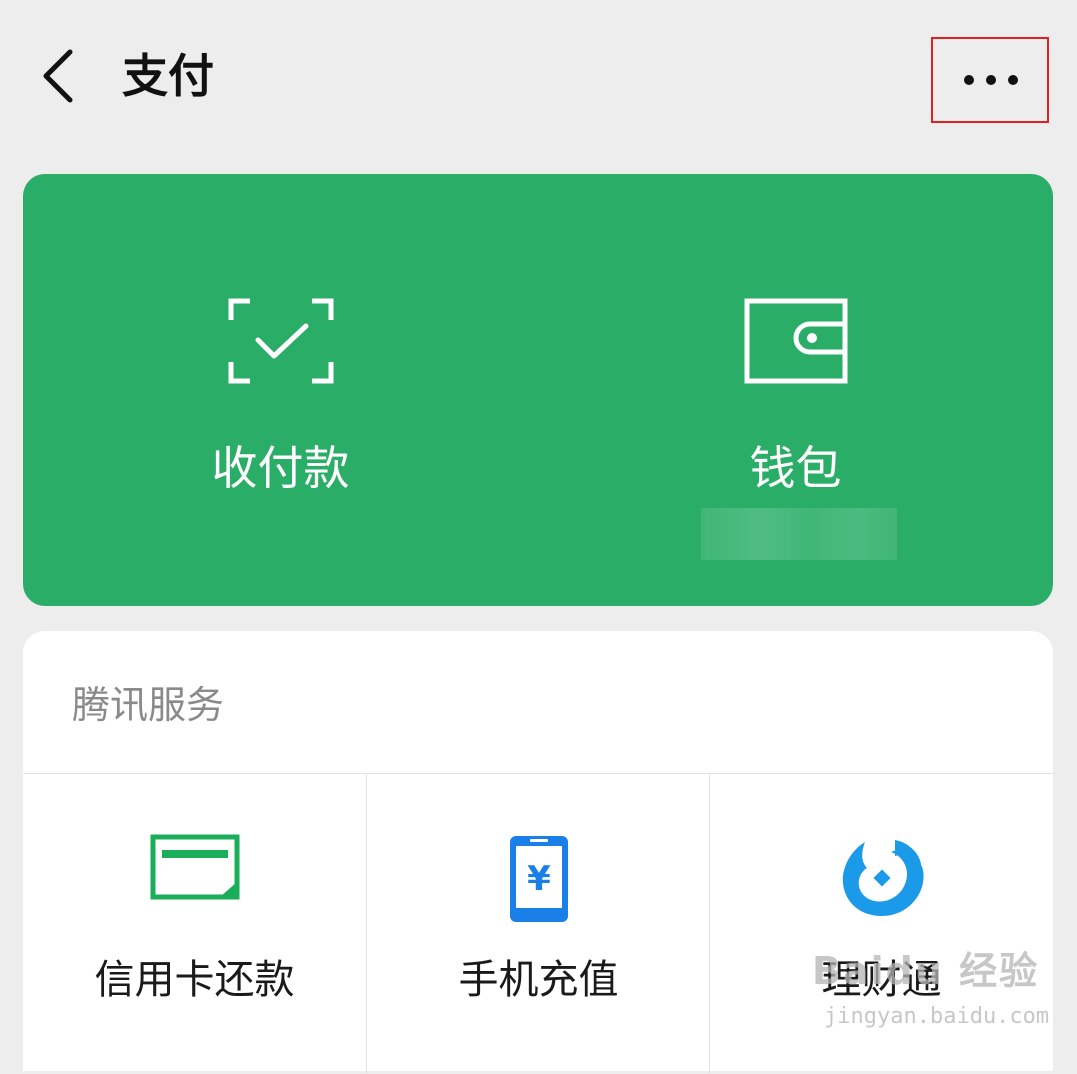 Image resolution: width=1077 pixels, height=1074 pixels. Describe the element at coordinates (280, 341) in the screenshot. I see `scan-check-icon` at that location.